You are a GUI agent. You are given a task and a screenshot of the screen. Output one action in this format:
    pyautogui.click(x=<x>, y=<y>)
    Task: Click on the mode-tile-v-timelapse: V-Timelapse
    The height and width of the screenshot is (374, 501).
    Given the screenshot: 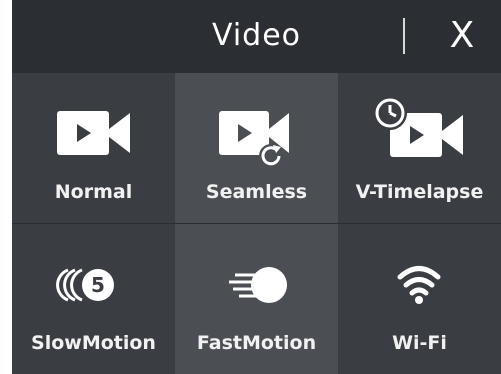 What is the action you would take?
    pyautogui.click(x=419, y=148)
    